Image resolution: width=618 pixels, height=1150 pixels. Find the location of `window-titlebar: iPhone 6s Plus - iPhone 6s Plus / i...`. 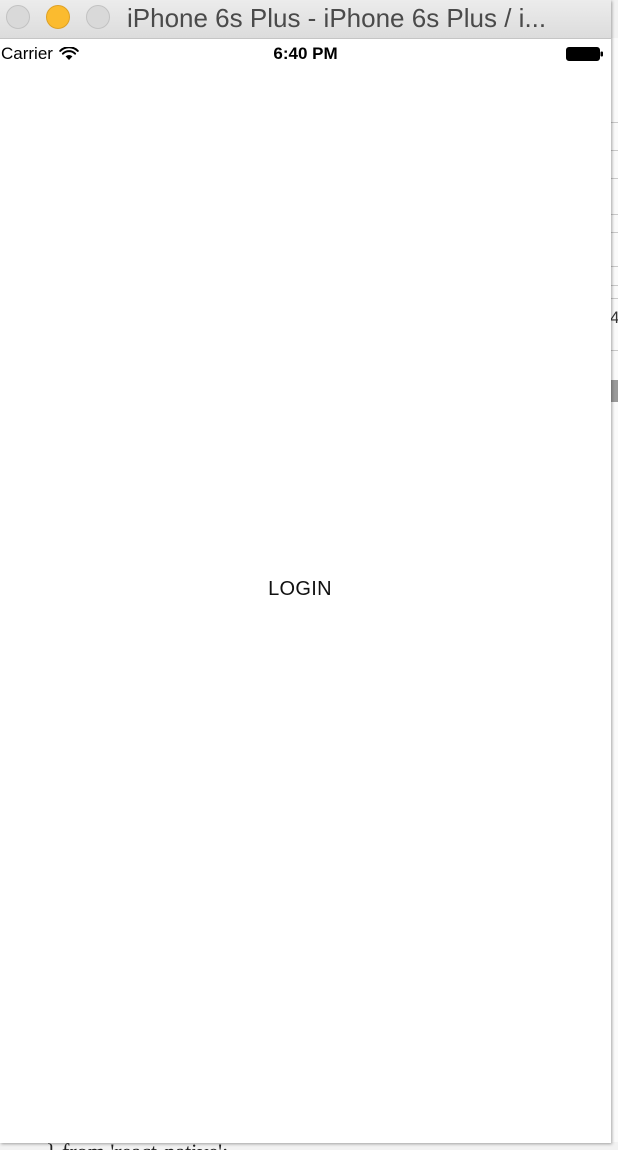

window-titlebar: iPhone 6s Plus - iPhone 6s Plus / i... is located at coordinates (305, 19).